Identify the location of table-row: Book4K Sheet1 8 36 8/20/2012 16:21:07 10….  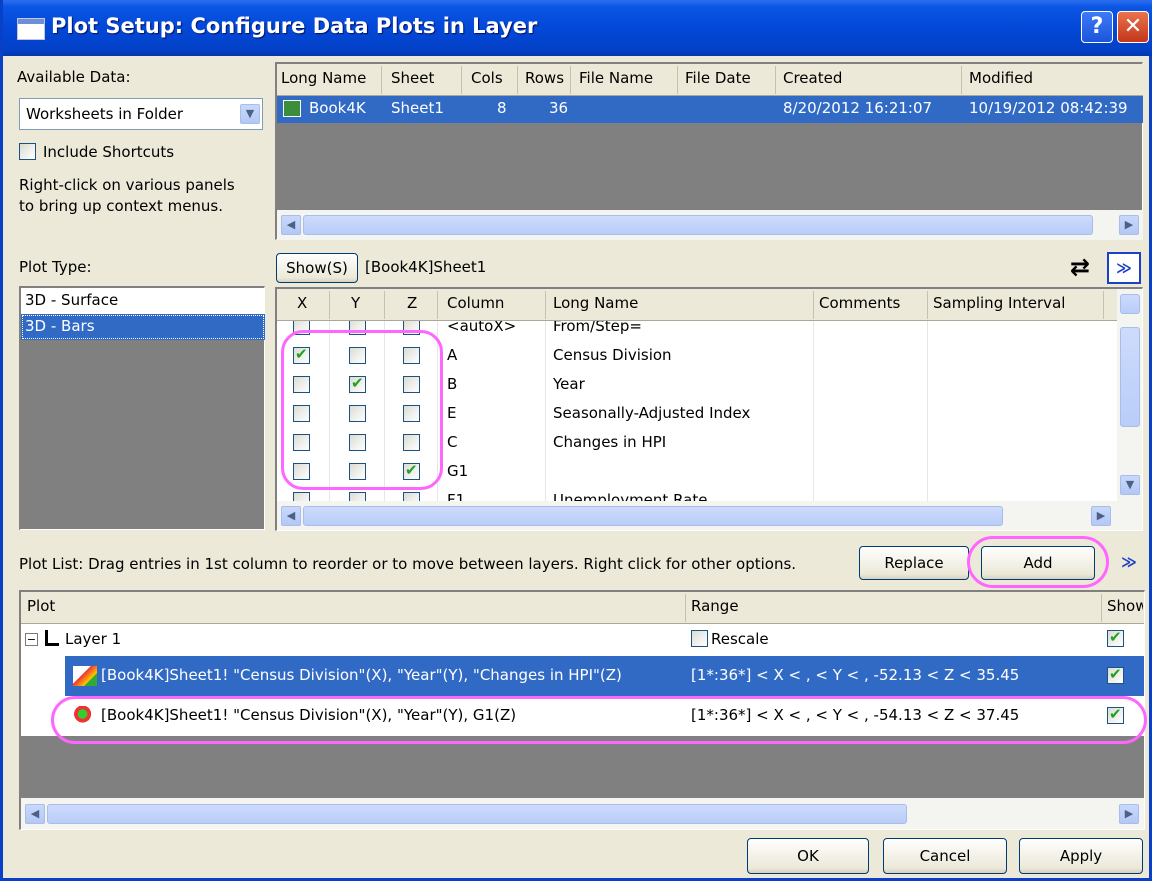
(710, 109).